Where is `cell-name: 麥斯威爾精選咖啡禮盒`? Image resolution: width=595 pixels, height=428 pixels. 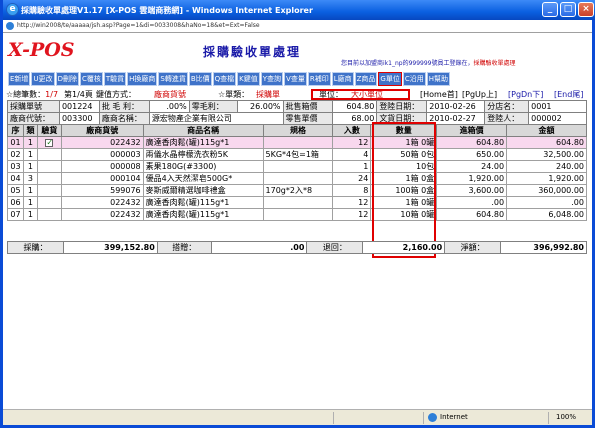 cell-name: 麥斯威爾精選咖啡禮盒 is located at coordinates (203, 190).